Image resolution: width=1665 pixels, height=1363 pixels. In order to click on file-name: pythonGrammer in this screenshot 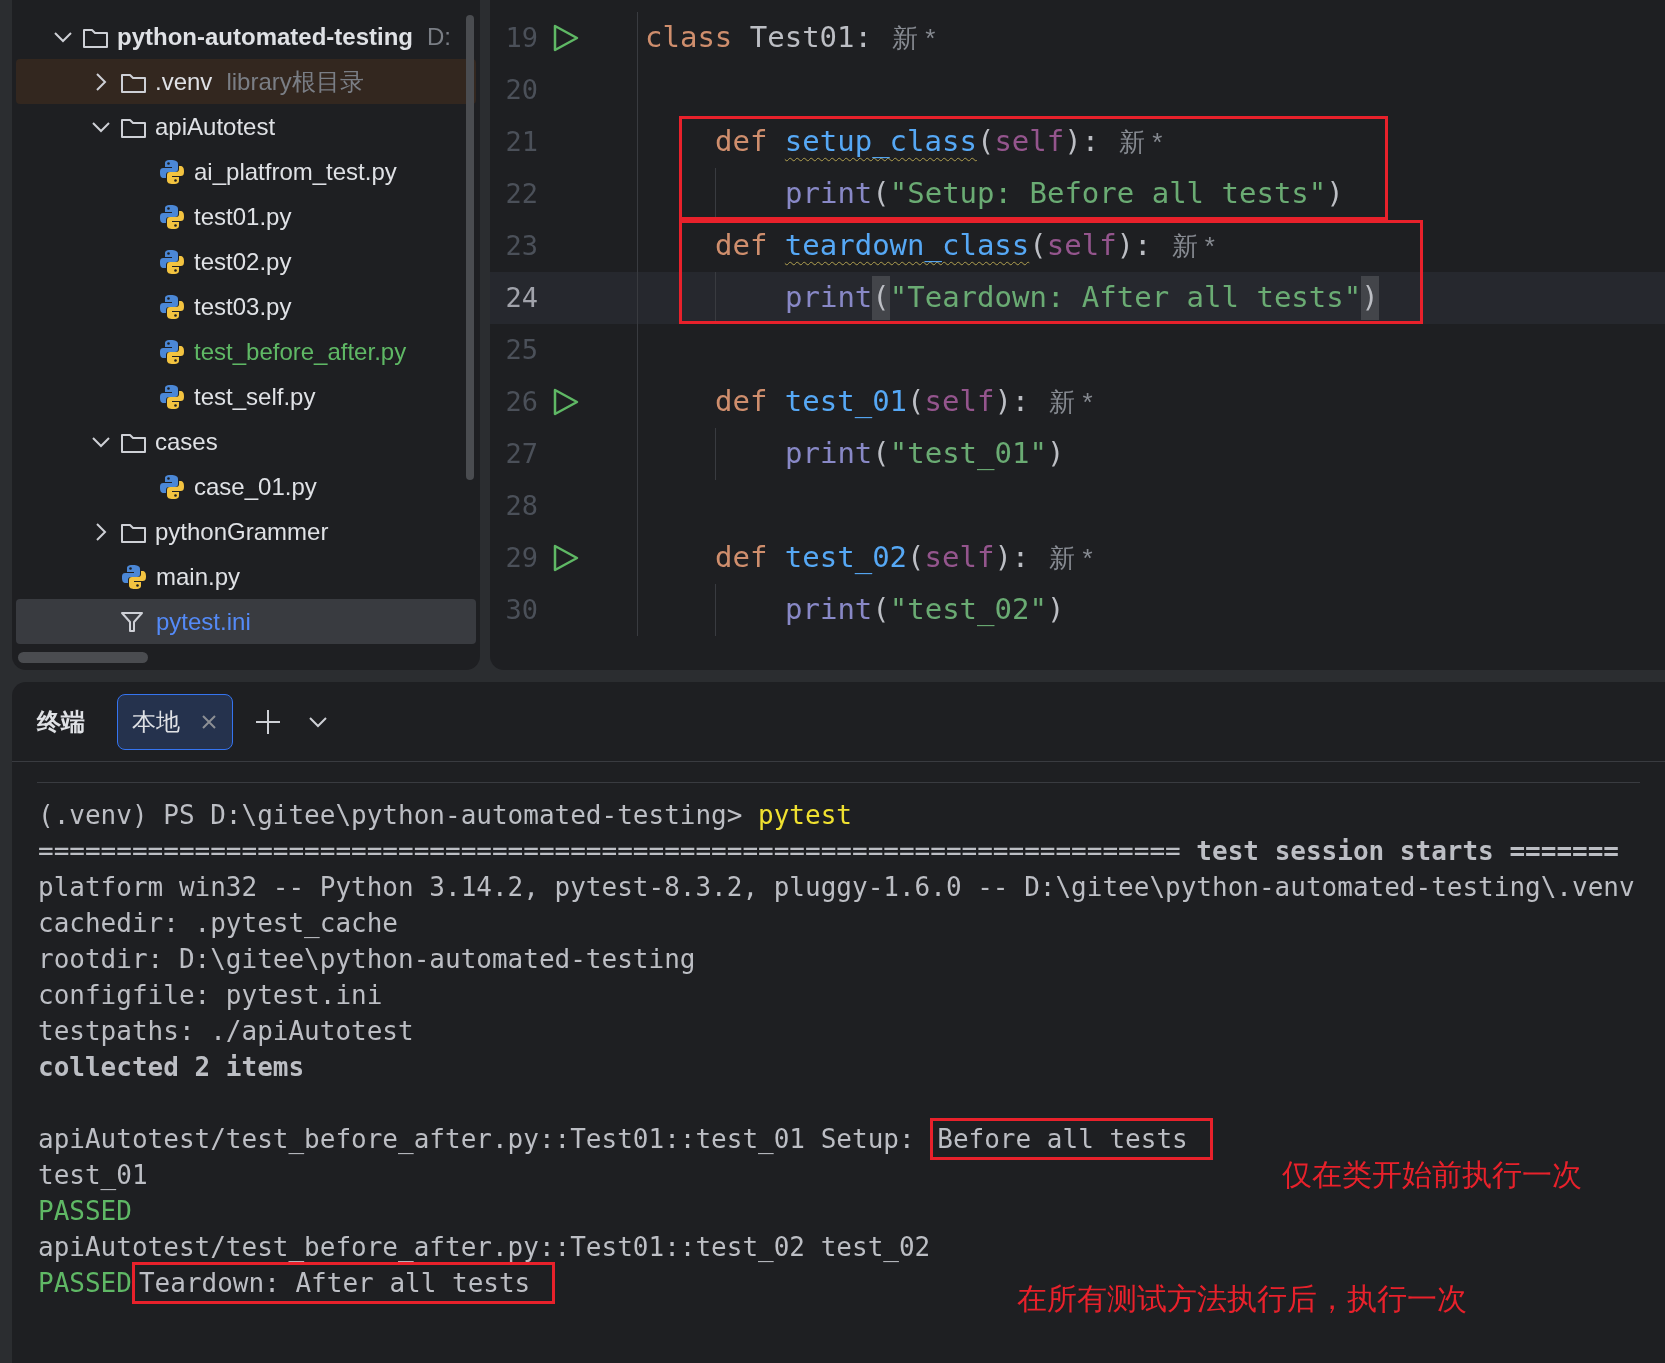, I will do `click(242, 531)`.